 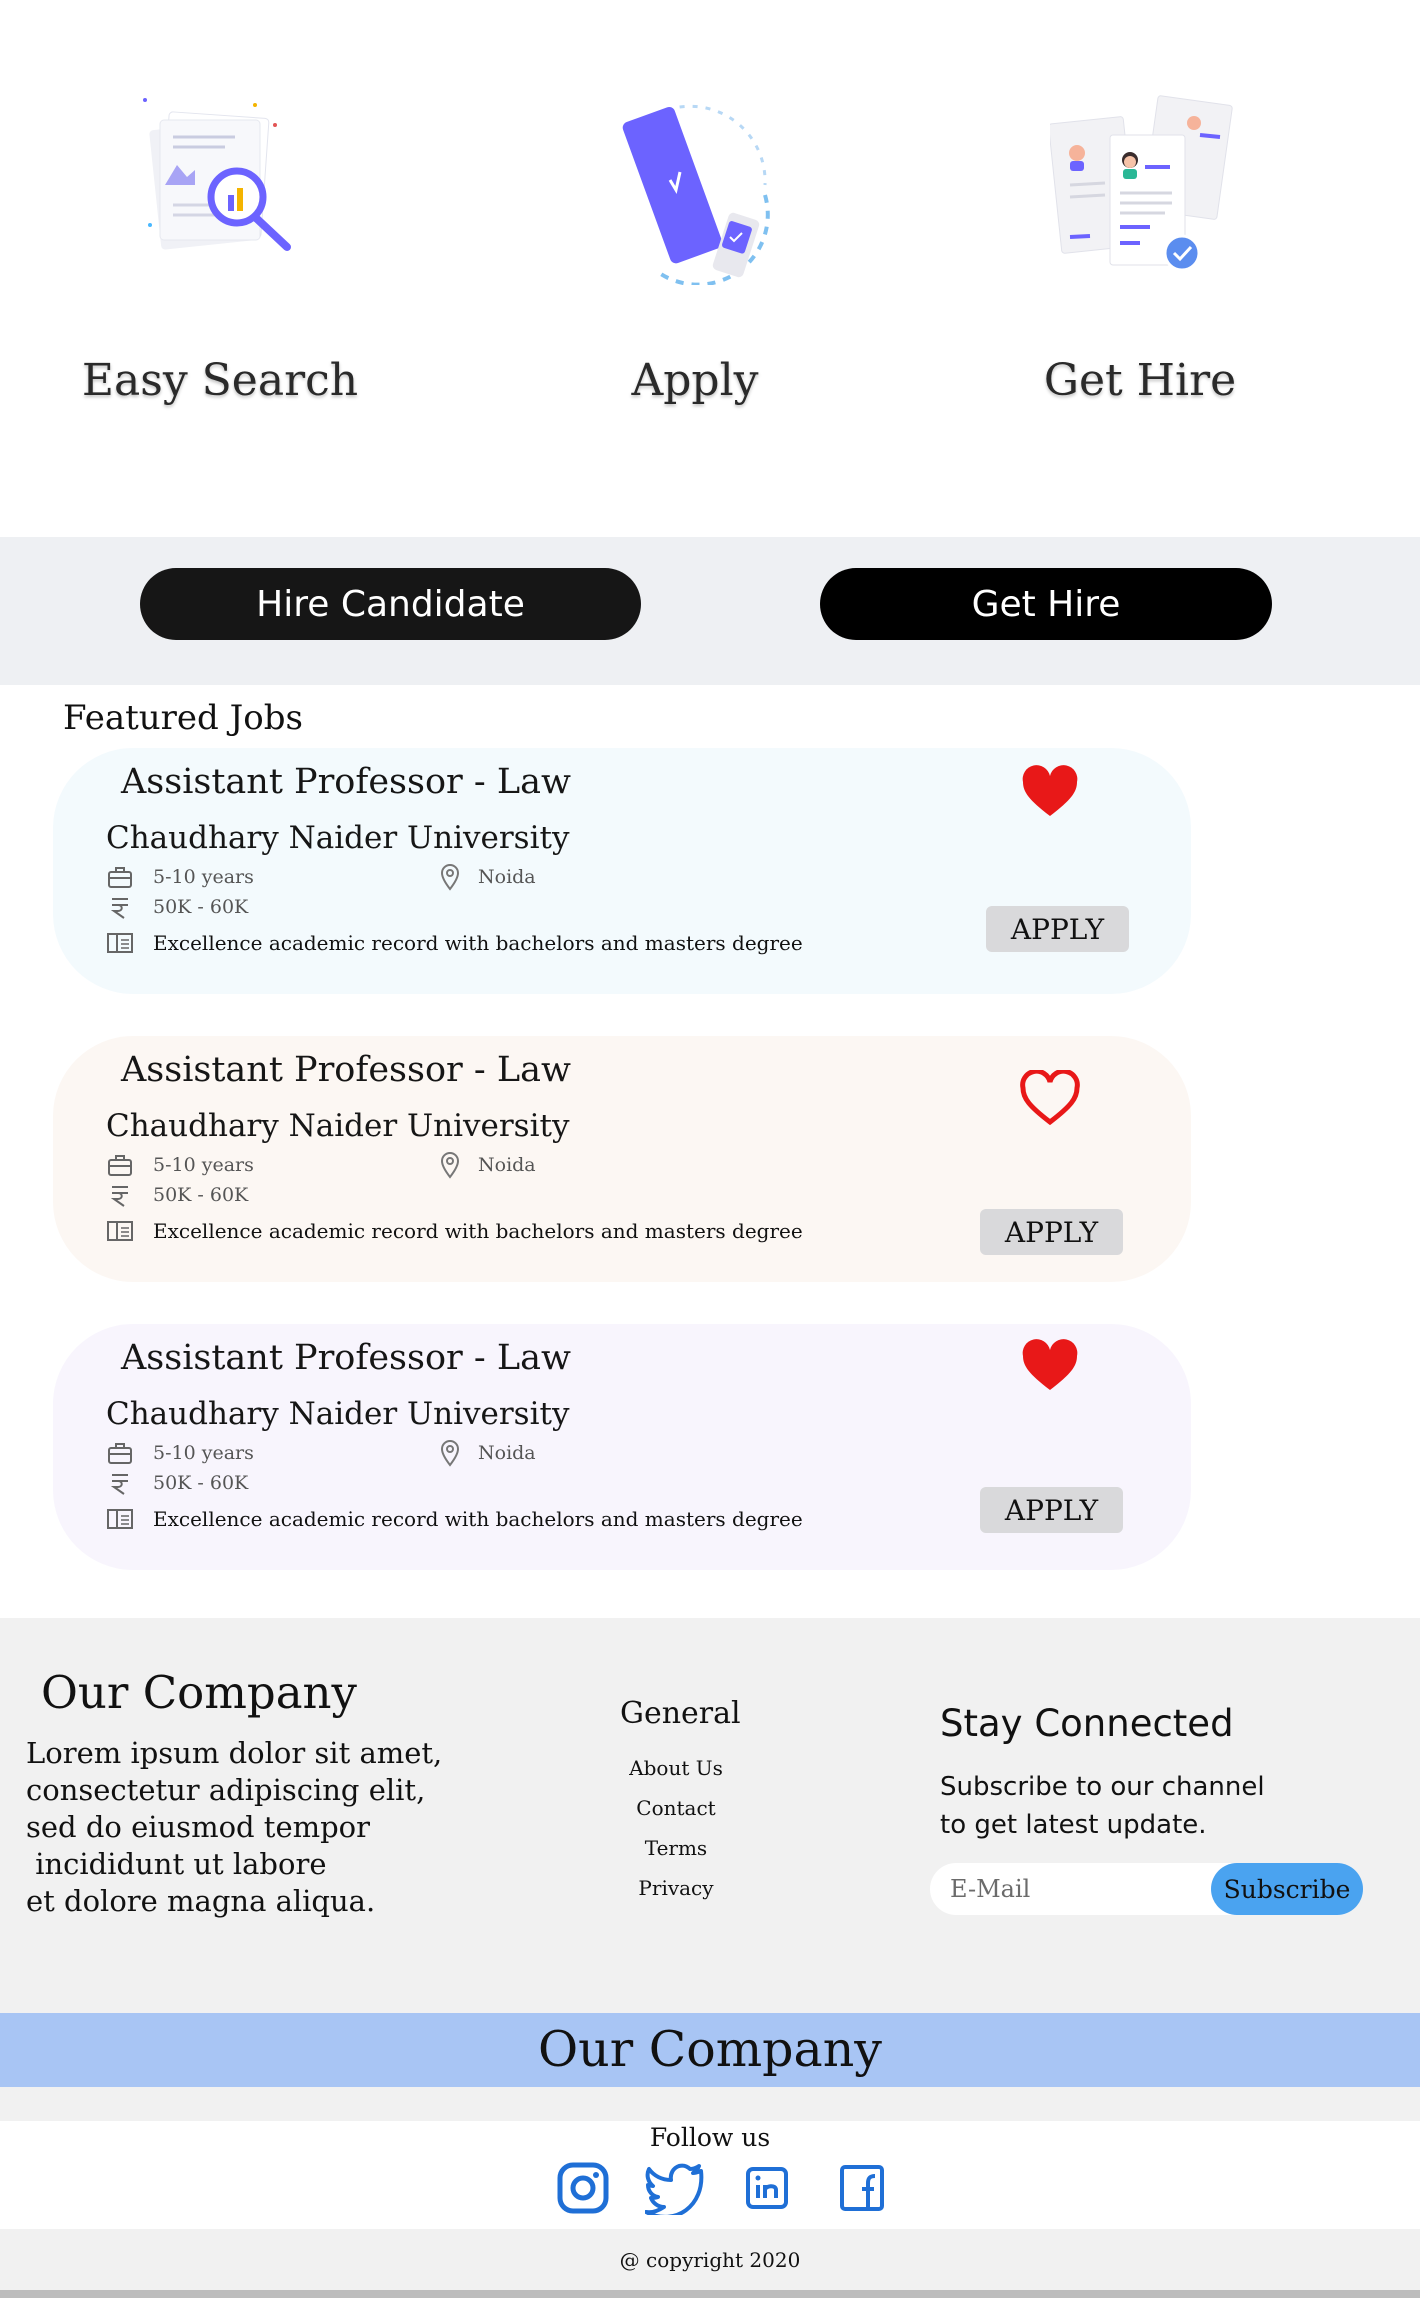 I want to click on footer-link-about-us: About Us, so click(x=676, y=1768).